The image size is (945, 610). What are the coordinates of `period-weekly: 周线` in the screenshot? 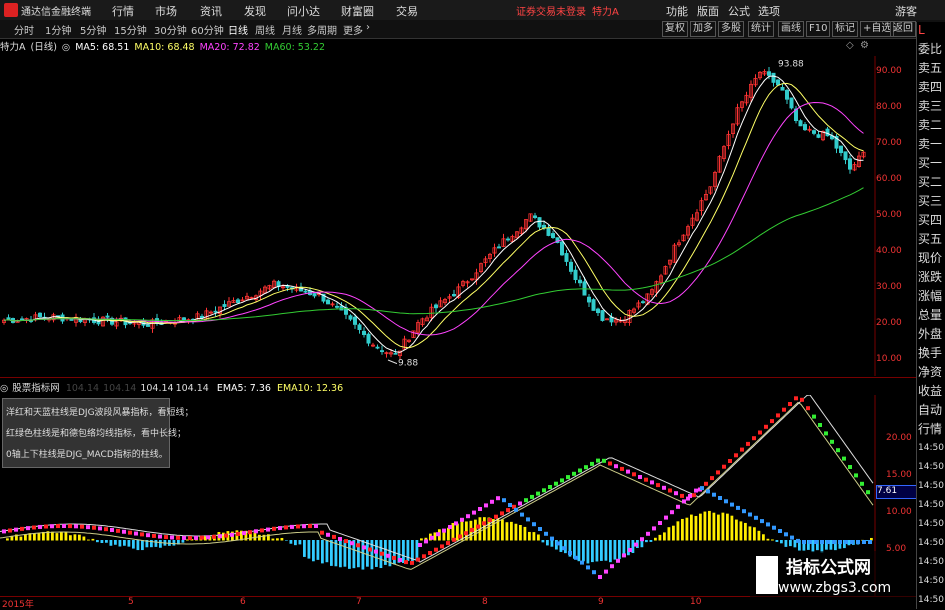 It's located at (265, 29).